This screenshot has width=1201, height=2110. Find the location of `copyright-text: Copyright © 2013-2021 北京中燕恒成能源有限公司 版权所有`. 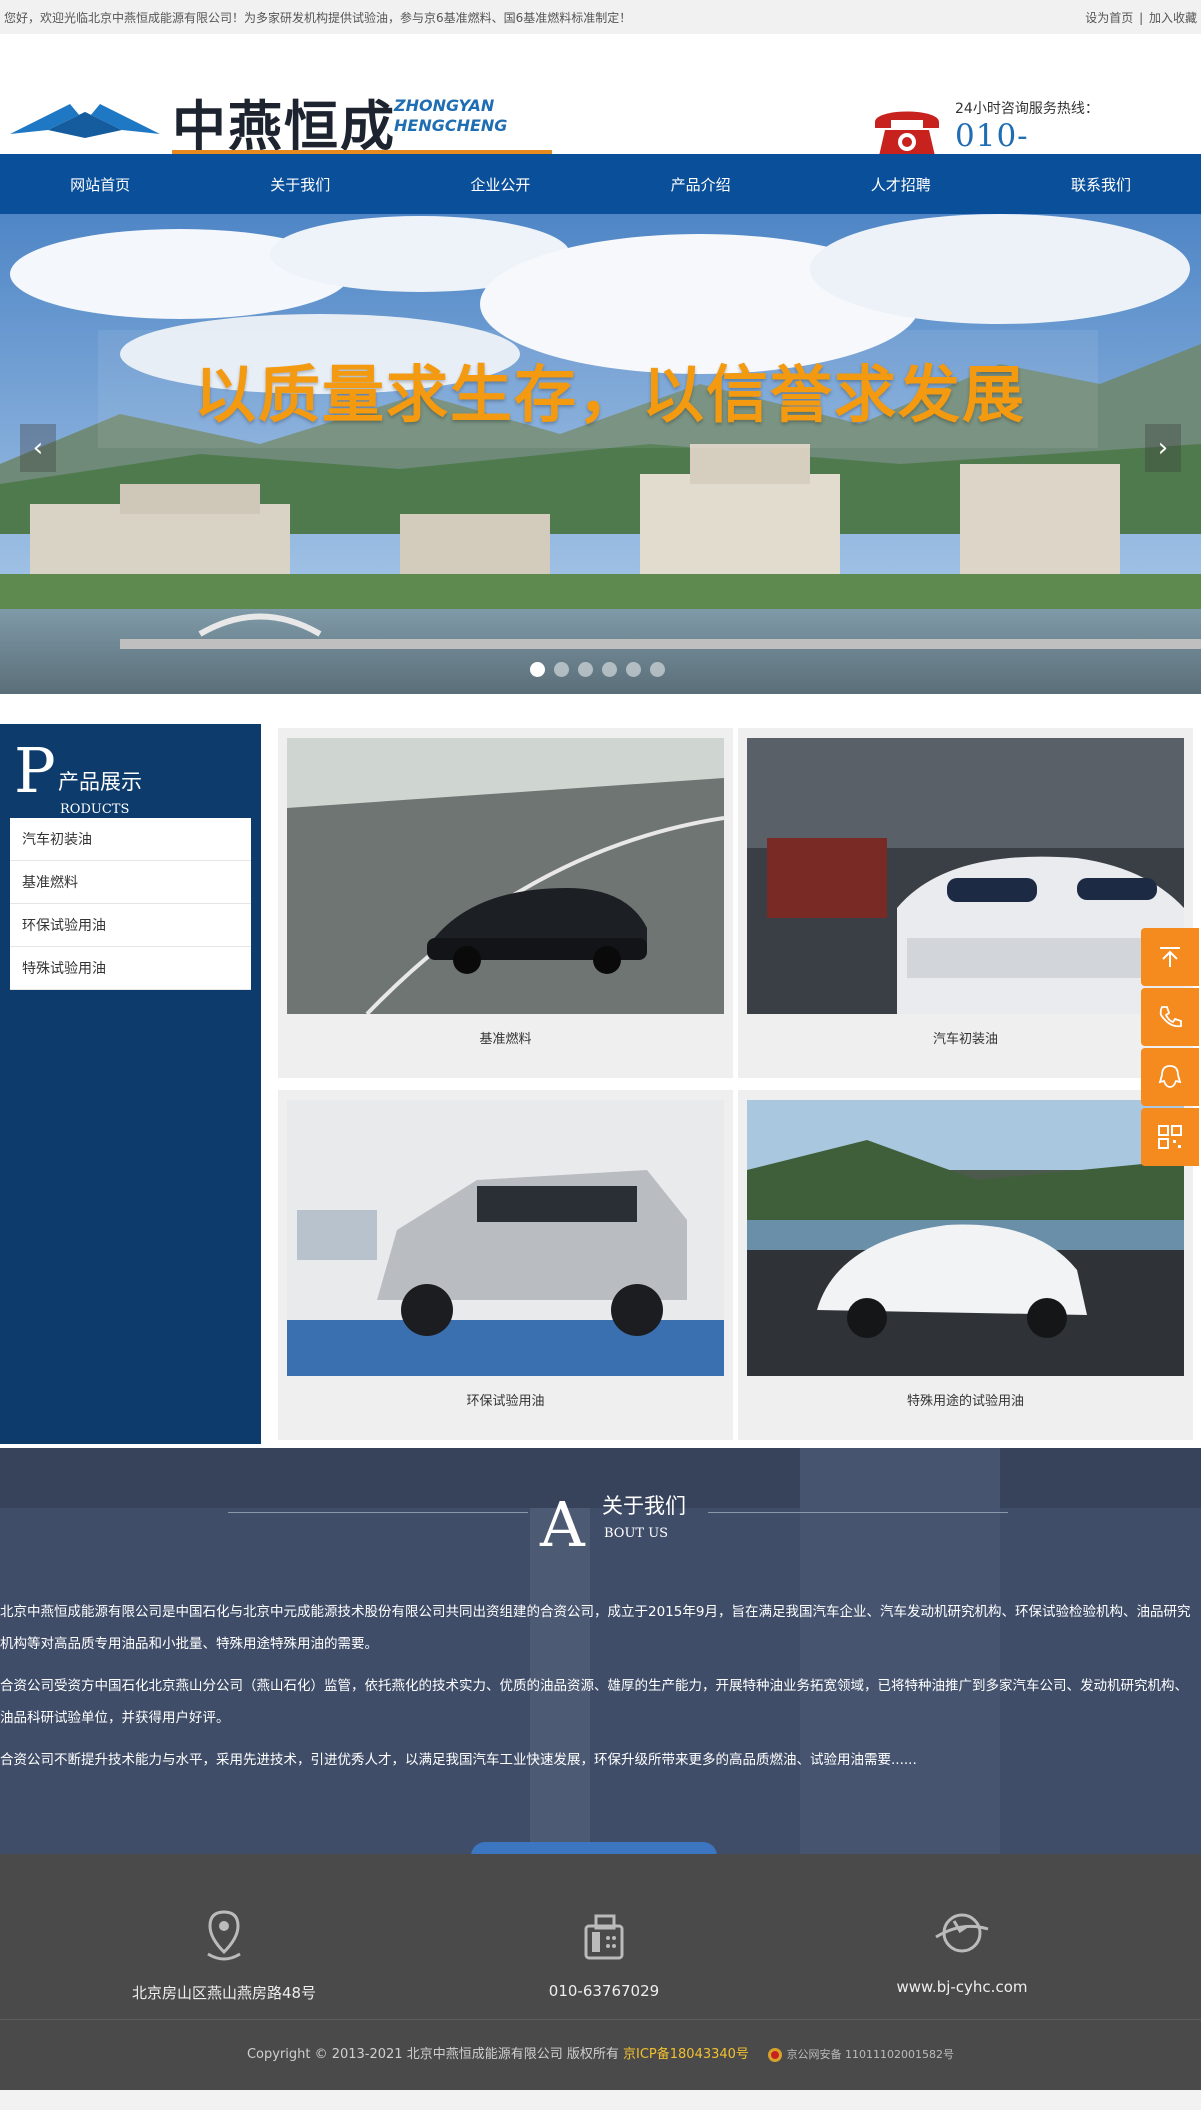

copyright-text: Copyright © 2013-2021 北京中燕恒成能源有限公司 版权所有 is located at coordinates (432, 2054).